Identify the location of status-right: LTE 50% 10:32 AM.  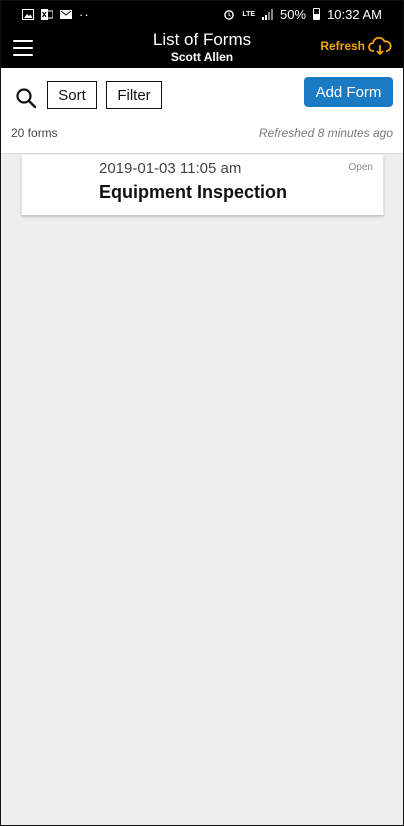
(302, 14).